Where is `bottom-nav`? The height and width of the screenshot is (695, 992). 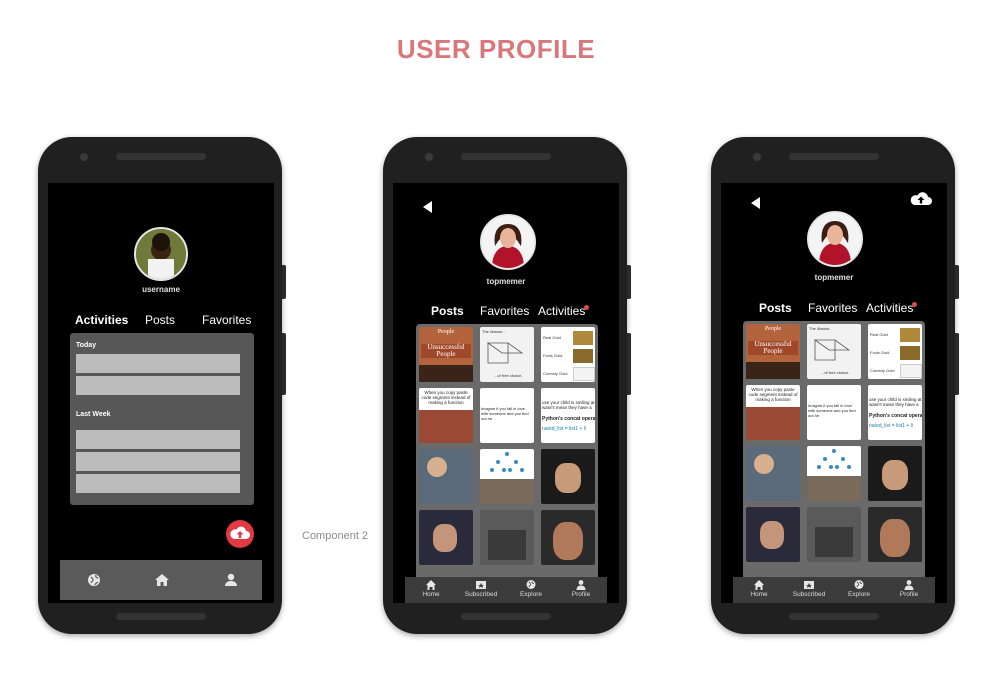 bottom-nav is located at coordinates (161, 580).